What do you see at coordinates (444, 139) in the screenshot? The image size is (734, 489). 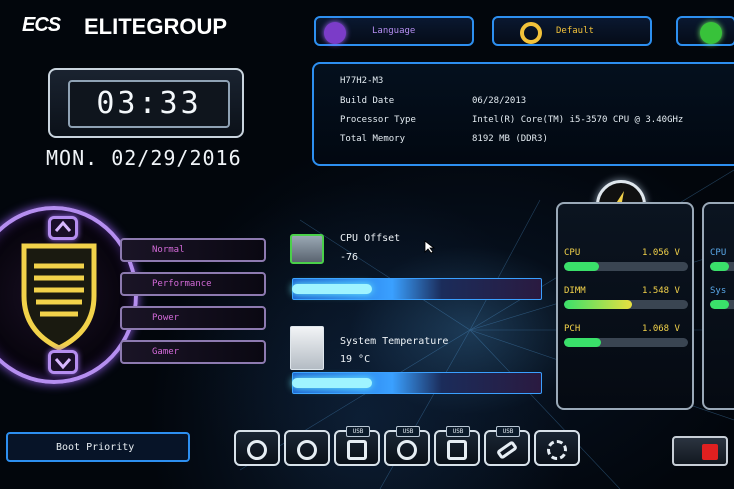 I see `info-row-memory: Total Memory 8192 MB (DDR3)` at bounding box center [444, 139].